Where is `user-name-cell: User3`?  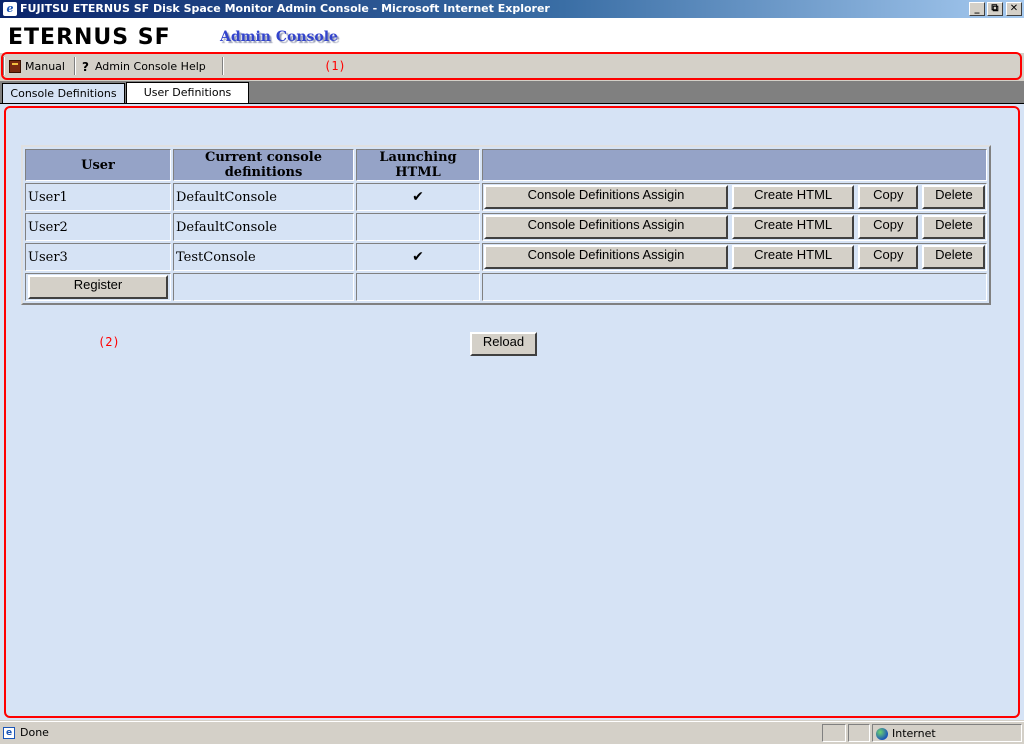
user-name-cell: User3 is located at coordinates (98, 257).